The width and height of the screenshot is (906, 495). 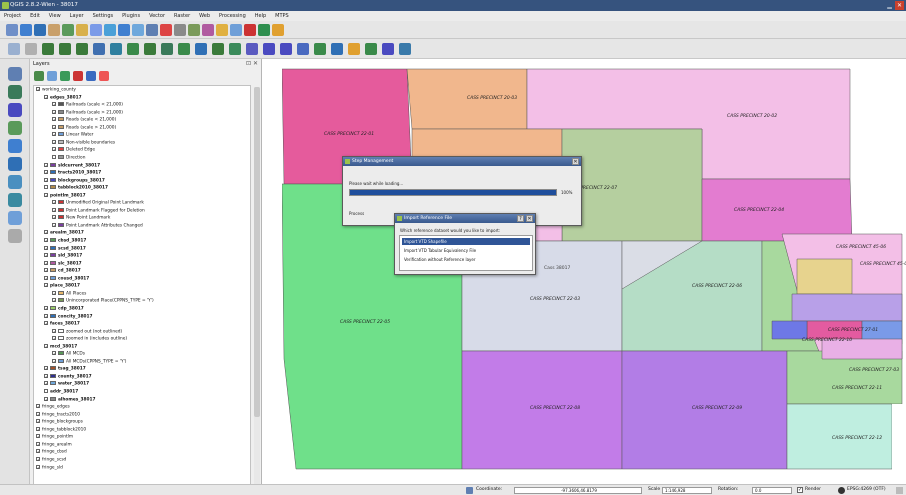 I want to click on menu-processing: Processing, so click(x=232, y=16).